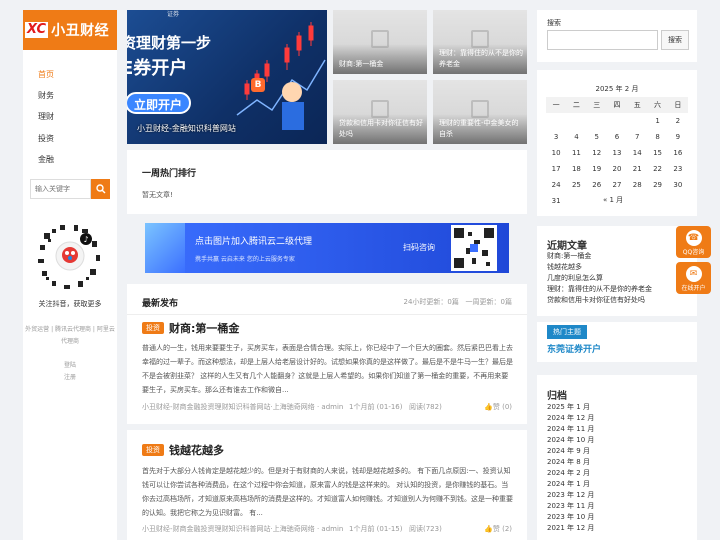 This screenshot has width=720, height=540. What do you see at coordinates (502, 529) in the screenshot?
I see `post-likes: 赞 (2)` at bounding box center [502, 529].